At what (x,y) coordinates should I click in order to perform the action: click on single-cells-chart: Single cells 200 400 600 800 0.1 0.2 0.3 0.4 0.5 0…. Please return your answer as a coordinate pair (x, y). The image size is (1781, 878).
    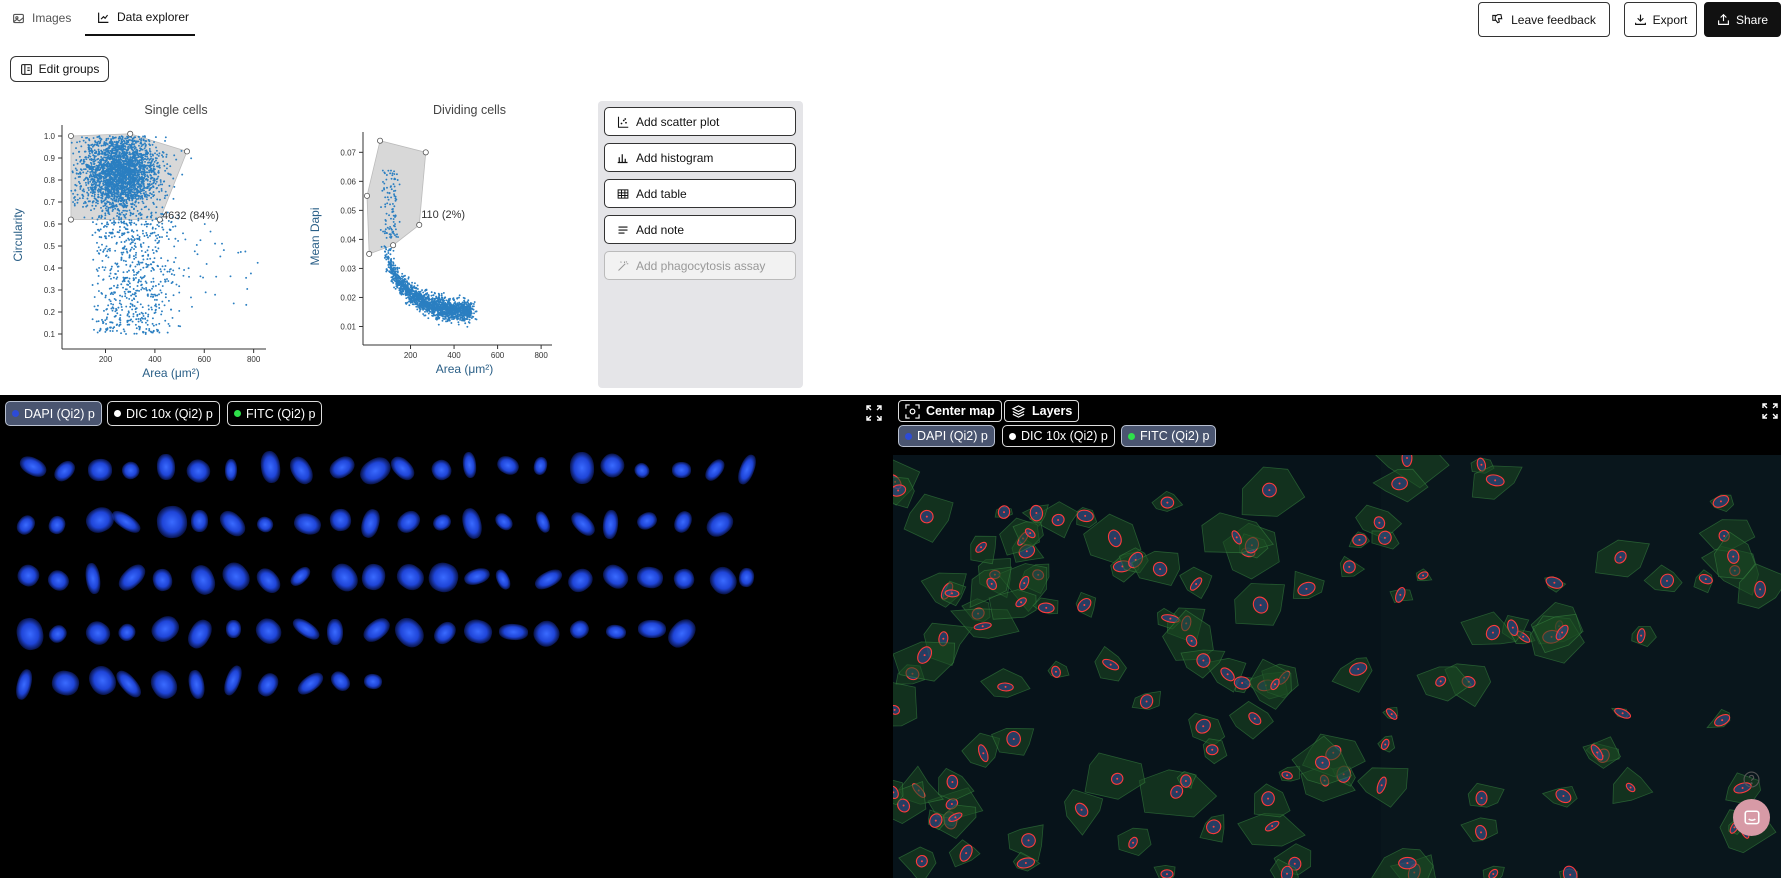
    Looking at the image, I should click on (145, 242).